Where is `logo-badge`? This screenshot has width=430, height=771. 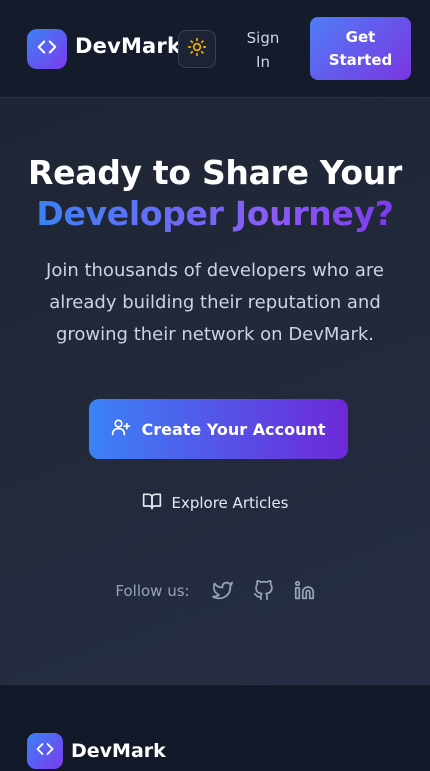
logo-badge is located at coordinates (47, 49).